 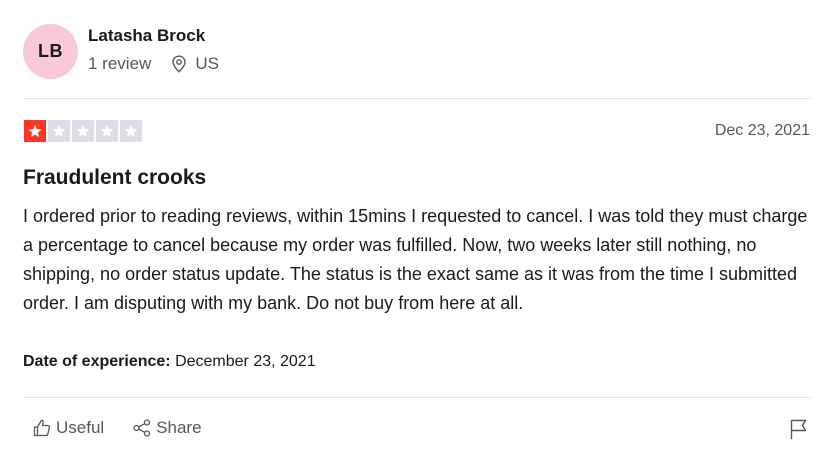 I want to click on review-title: Fraudulent crooks, so click(x=114, y=178).